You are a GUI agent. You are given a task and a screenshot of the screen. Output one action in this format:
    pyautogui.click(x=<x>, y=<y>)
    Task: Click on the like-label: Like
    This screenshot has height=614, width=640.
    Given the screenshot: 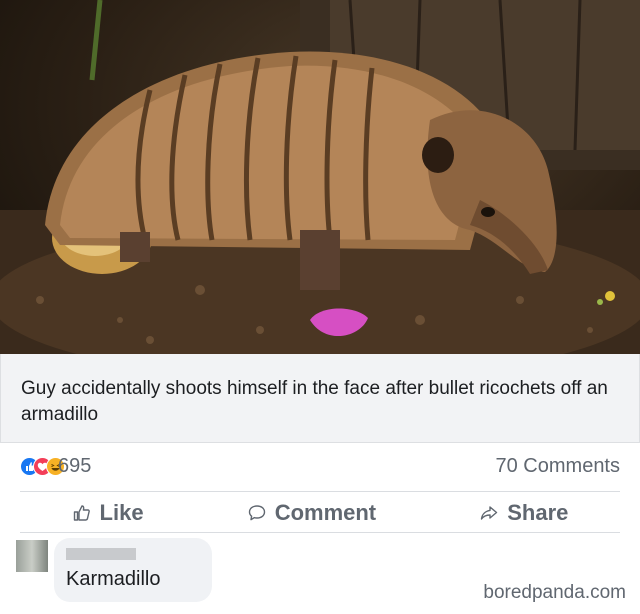 What is the action you would take?
    pyautogui.click(x=121, y=512)
    